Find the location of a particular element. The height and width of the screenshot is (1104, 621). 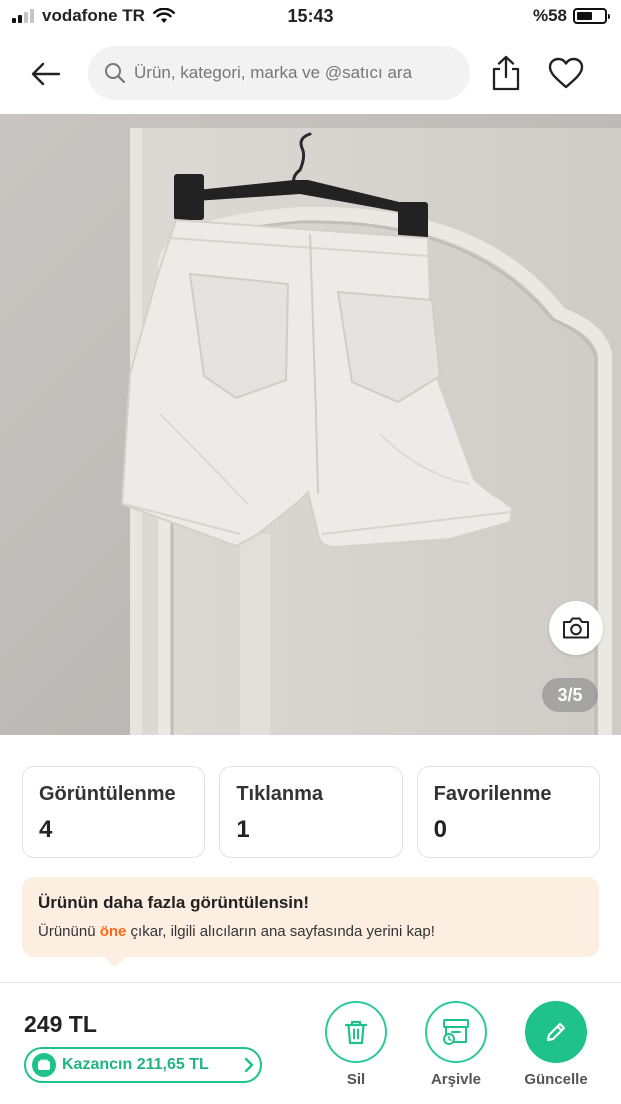

carrier-name: vodafone TR is located at coordinates (93, 15).